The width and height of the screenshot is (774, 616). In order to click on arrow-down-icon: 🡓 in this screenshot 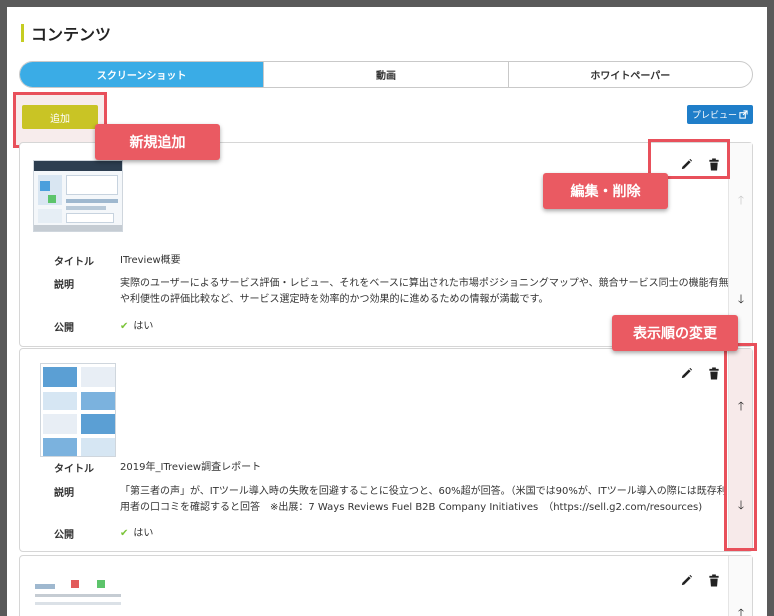, I will do `click(741, 300)`.